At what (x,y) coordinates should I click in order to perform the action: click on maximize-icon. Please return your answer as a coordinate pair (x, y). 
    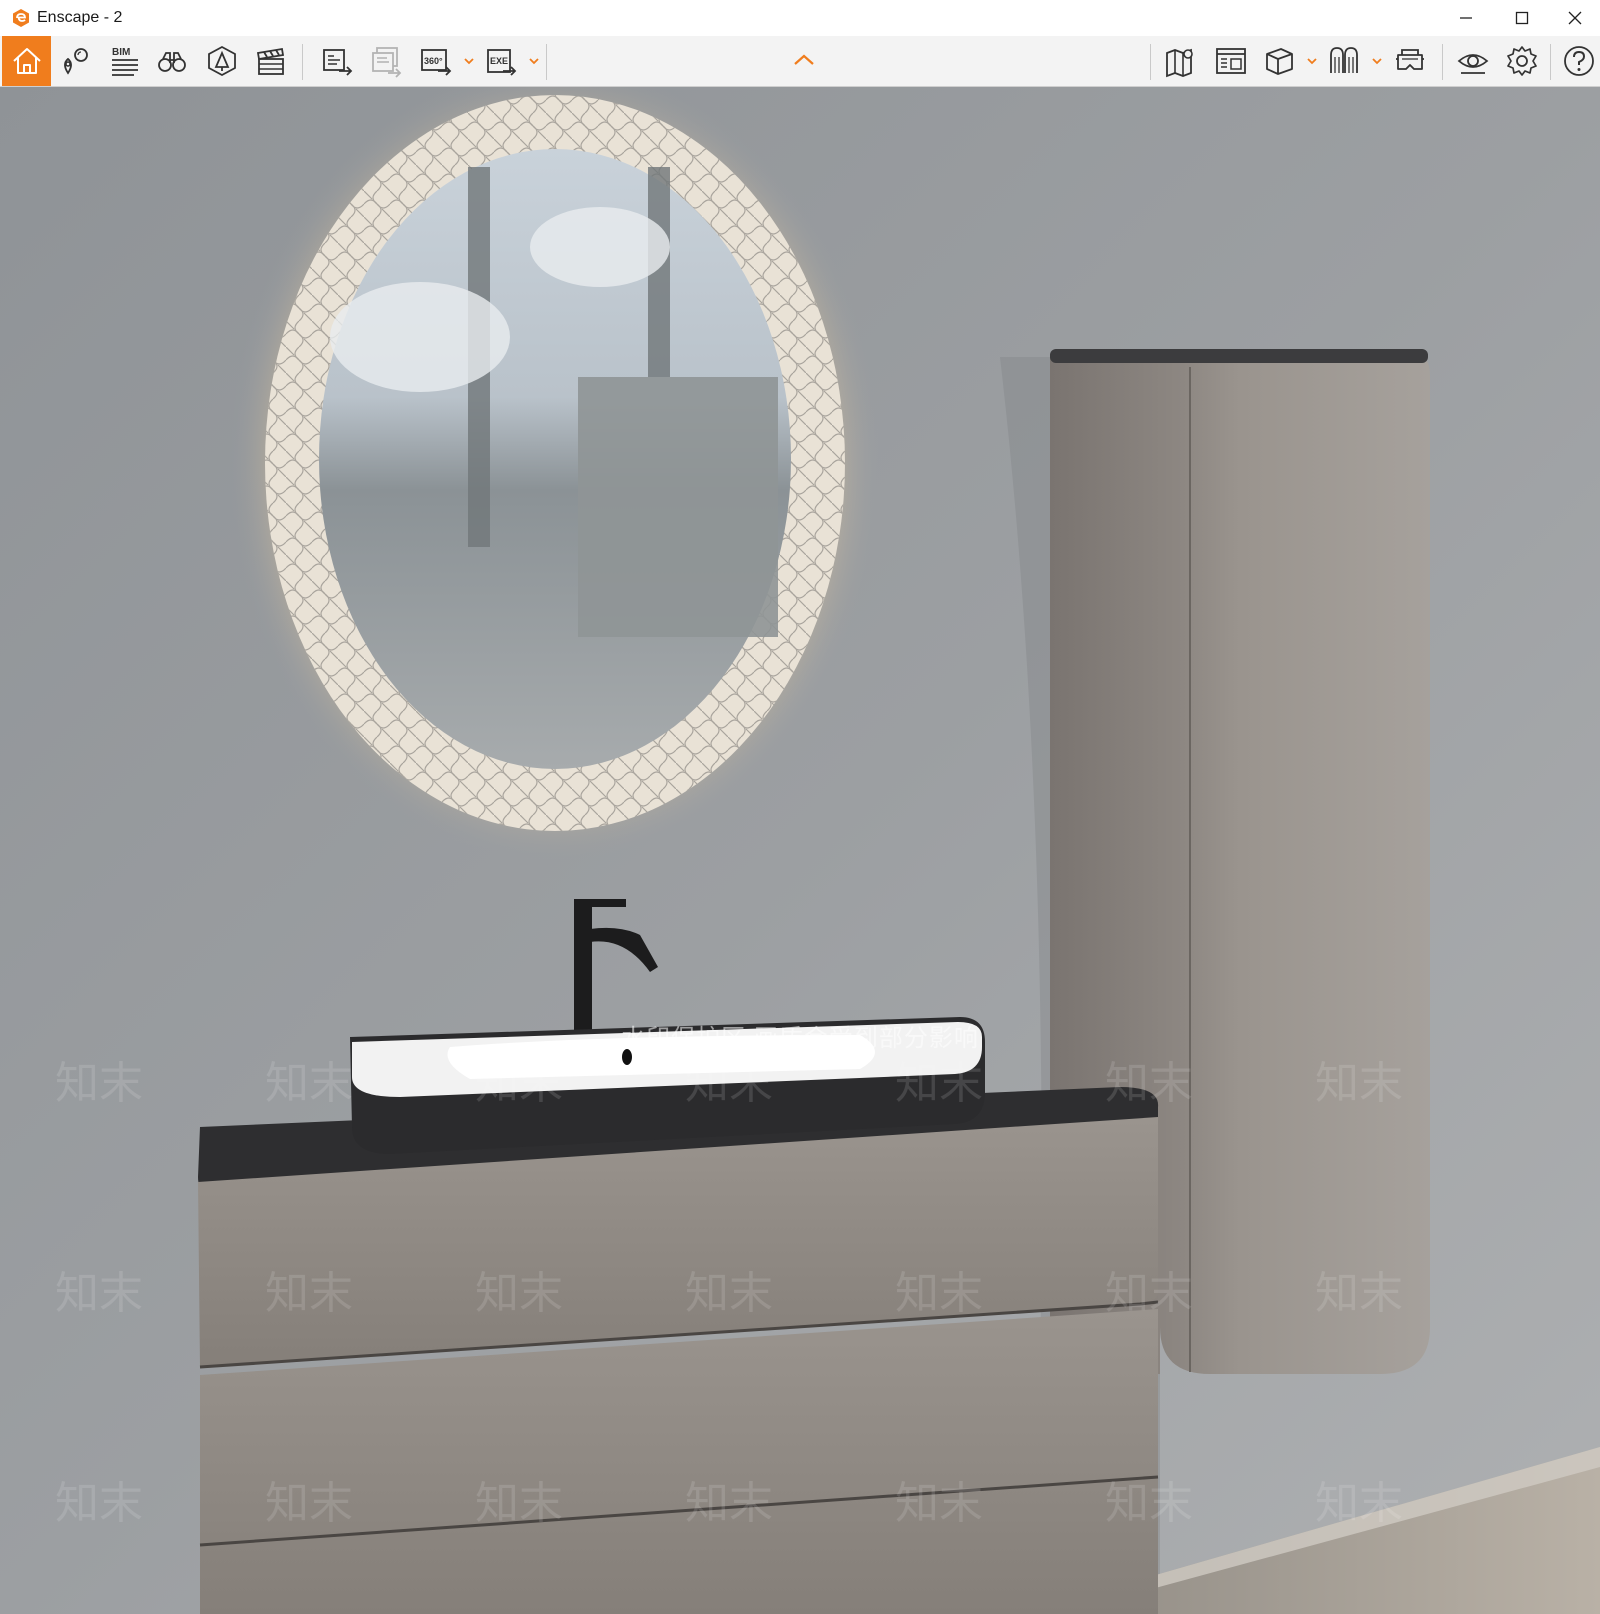
    Looking at the image, I should click on (1522, 18).